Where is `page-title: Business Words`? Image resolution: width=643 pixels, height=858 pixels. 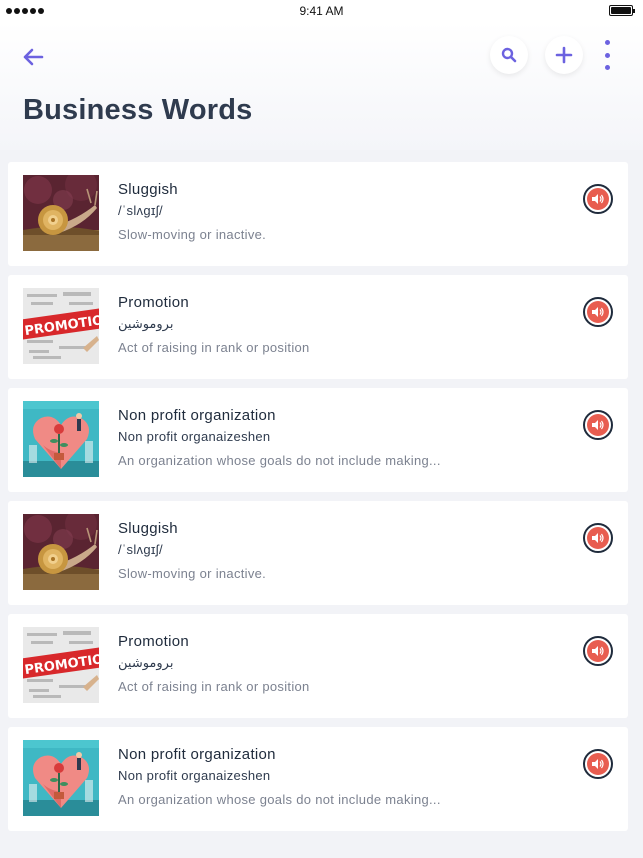
page-title: Business Words is located at coordinates (138, 110).